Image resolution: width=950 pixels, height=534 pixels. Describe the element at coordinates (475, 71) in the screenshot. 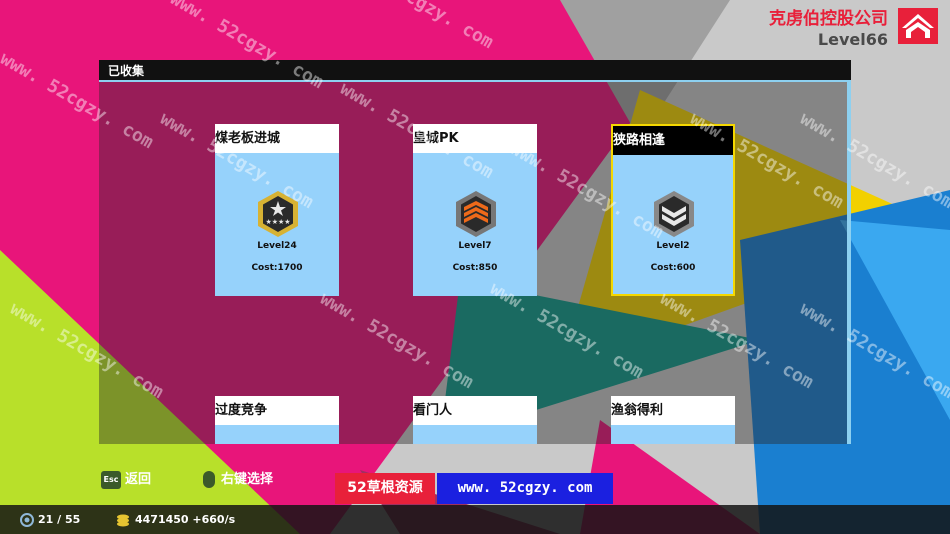

I see `panel-header: 已收集` at that location.